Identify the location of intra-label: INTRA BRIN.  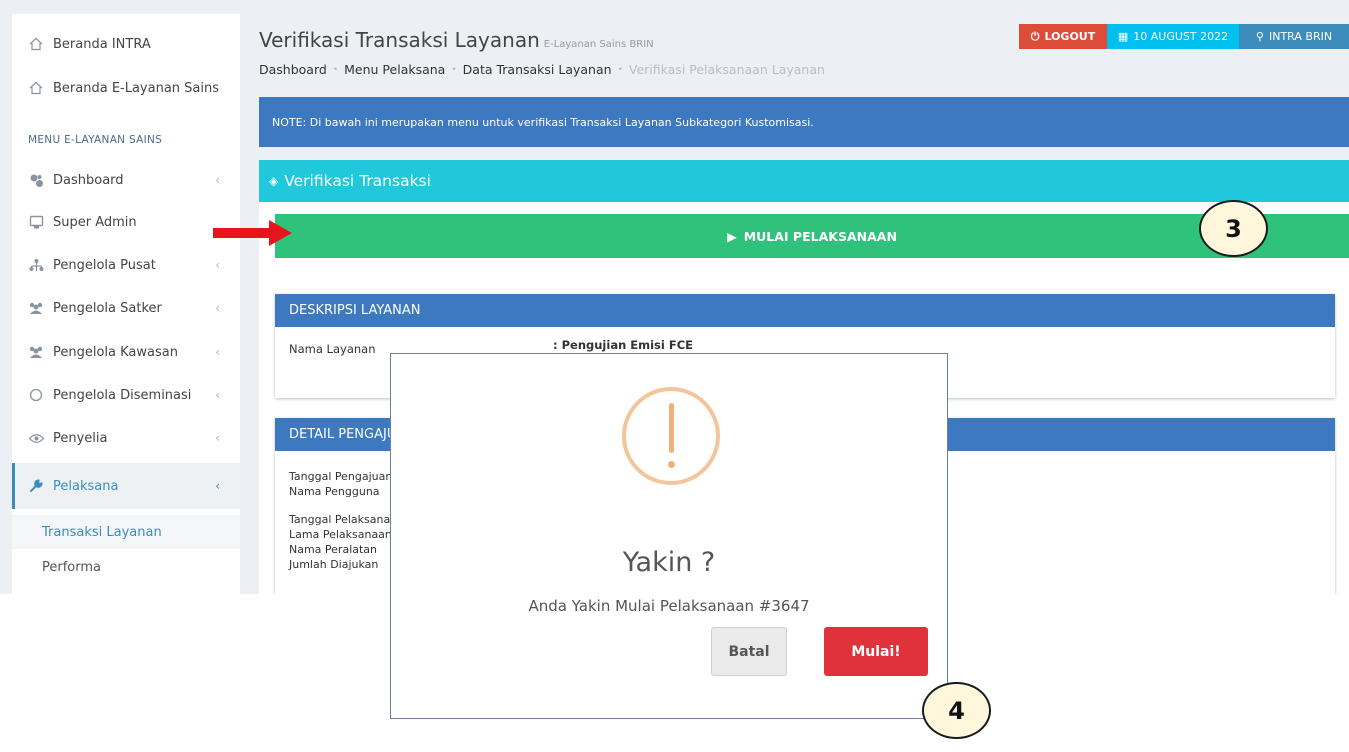
(1300, 36).